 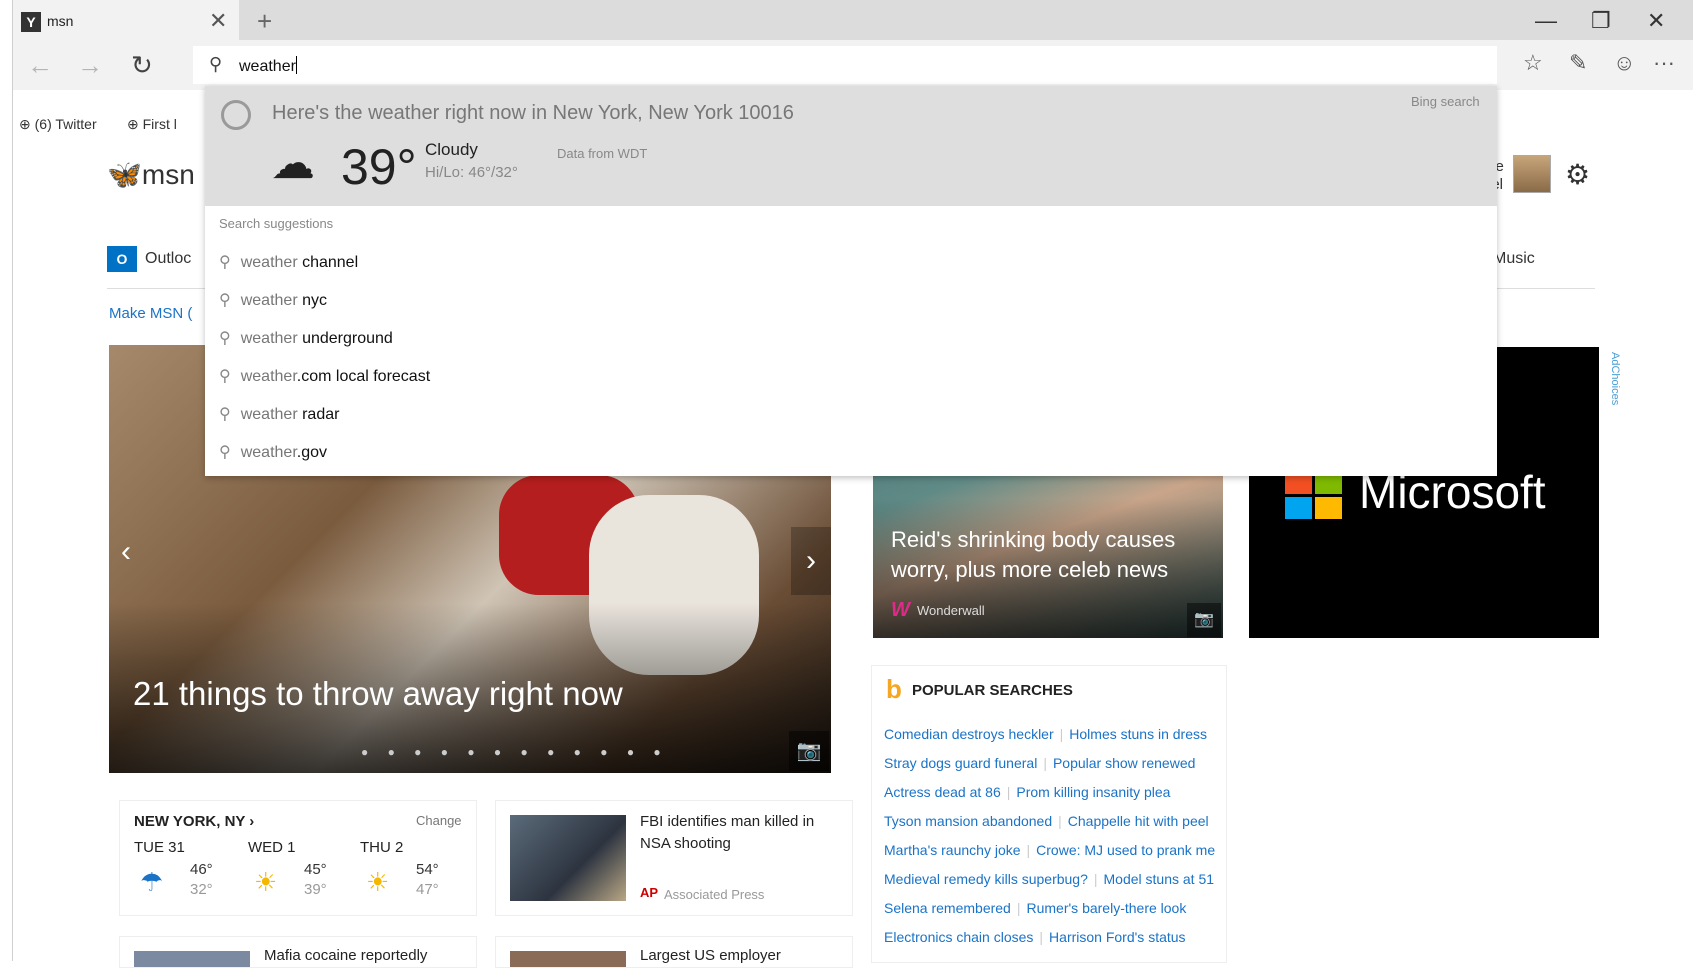 I want to click on sun-icon: ☀, so click(x=378, y=882).